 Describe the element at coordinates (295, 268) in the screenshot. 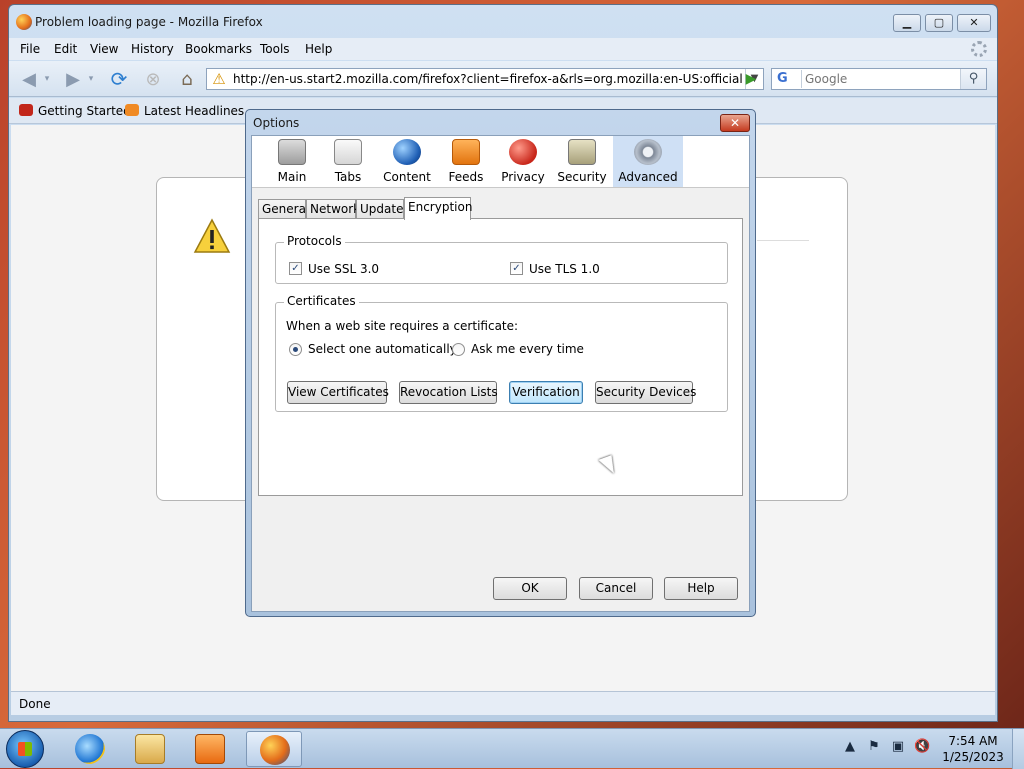

I see `ssl-checkbox: ✓` at that location.